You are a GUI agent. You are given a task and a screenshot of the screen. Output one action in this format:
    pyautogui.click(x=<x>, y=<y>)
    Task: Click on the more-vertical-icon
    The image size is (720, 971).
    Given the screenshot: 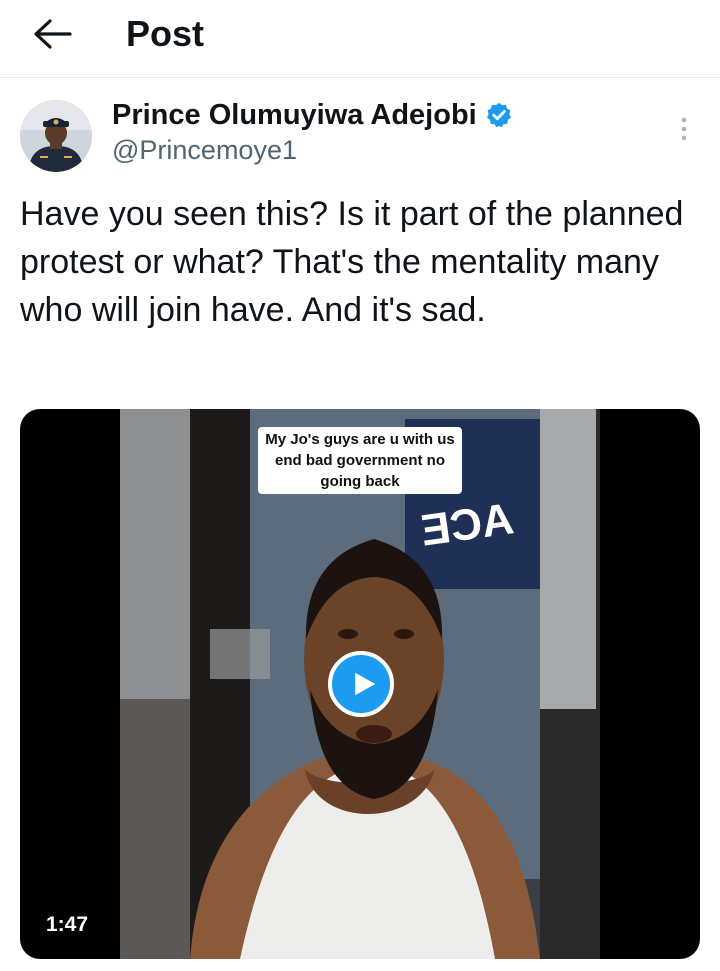 What is the action you would take?
    pyautogui.click(x=684, y=129)
    